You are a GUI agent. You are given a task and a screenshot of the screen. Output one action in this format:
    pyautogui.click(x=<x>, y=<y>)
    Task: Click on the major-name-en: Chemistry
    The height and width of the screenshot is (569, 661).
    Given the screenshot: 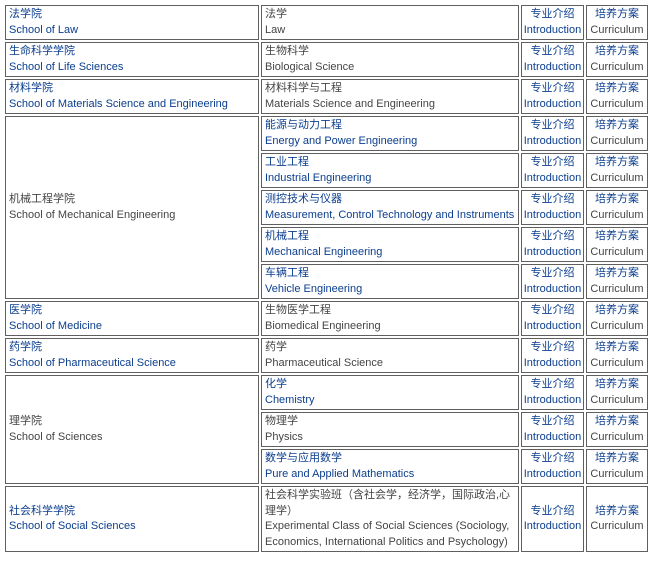 What is the action you would take?
    pyautogui.click(x=390, y=401)
    